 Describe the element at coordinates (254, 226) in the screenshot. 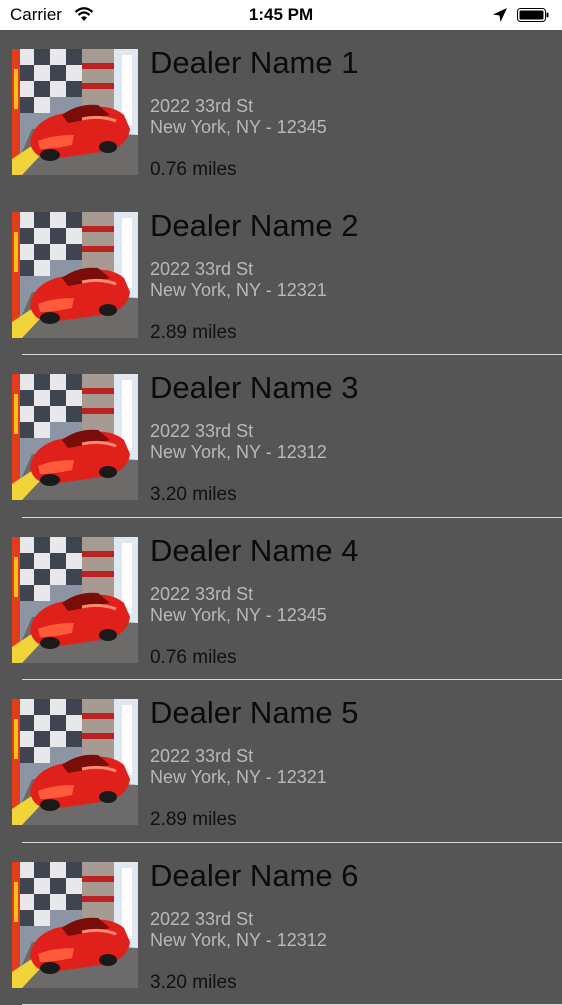

I see `dealer-name: Dealer Name 2` at that location.